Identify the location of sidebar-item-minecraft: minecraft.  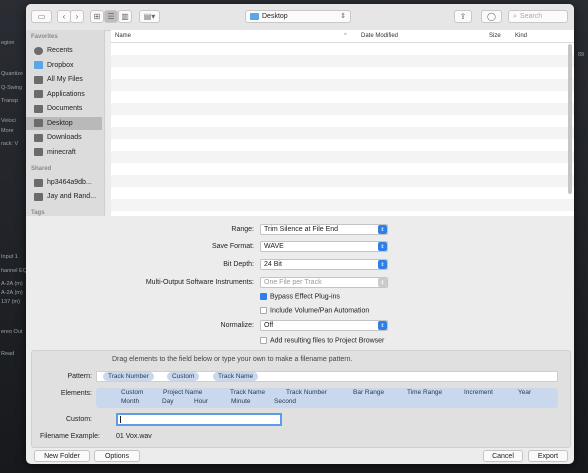
(64, 152).